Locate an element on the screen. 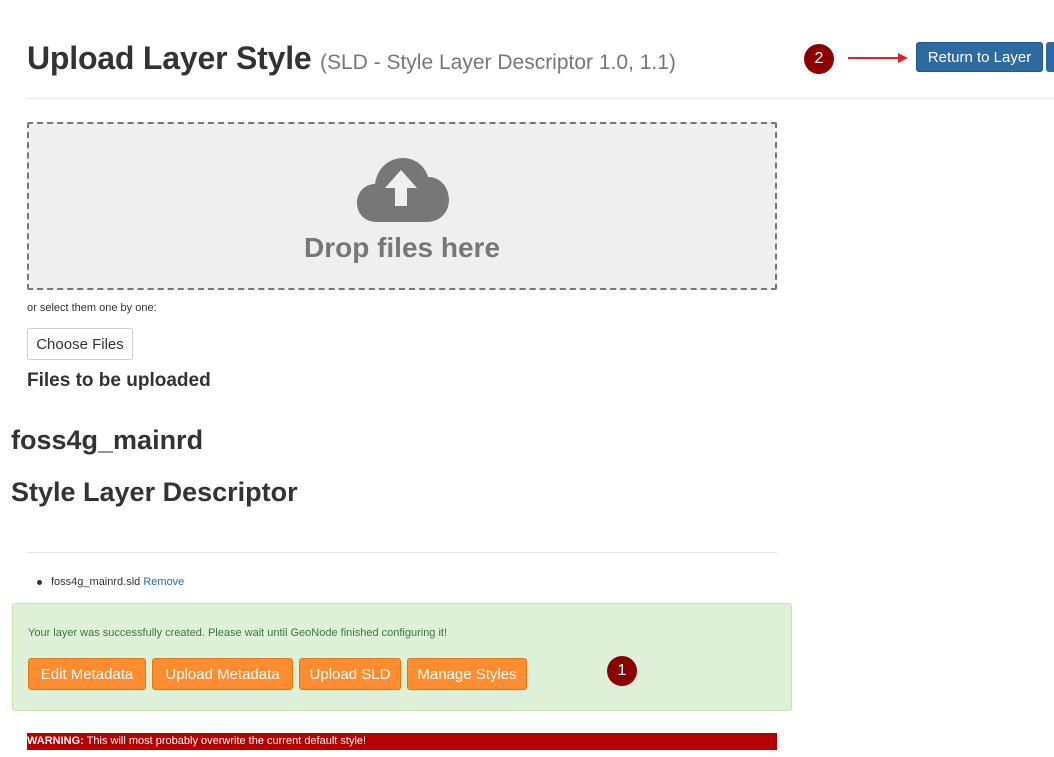 This screenshot has height=757, width=1054. manage-styles-button: Manage Styles is located at coordinates (467, 674).